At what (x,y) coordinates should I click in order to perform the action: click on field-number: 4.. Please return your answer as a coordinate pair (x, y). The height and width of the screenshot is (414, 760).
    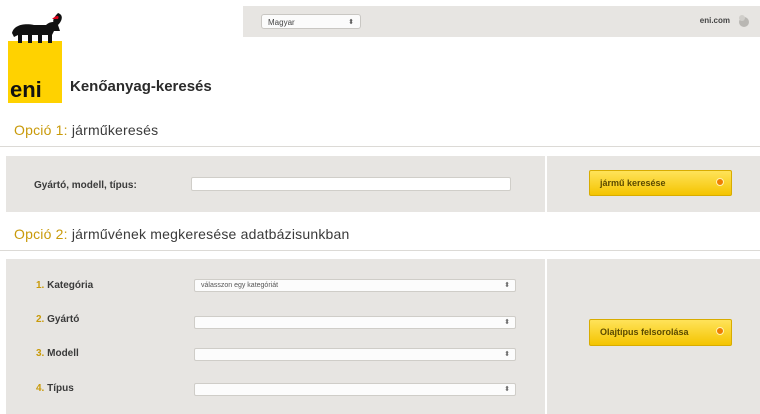
    Looking at the image, I should click on (40, 388).